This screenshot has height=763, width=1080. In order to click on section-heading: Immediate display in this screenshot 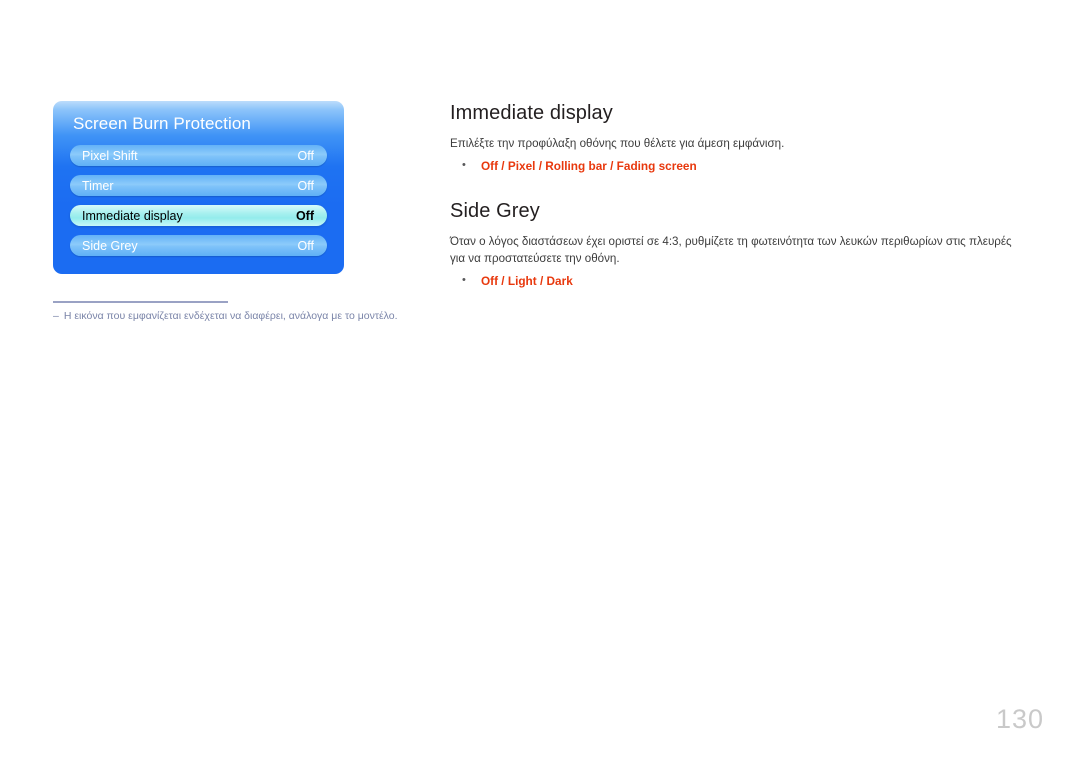, I will do `click(531, 113)`.